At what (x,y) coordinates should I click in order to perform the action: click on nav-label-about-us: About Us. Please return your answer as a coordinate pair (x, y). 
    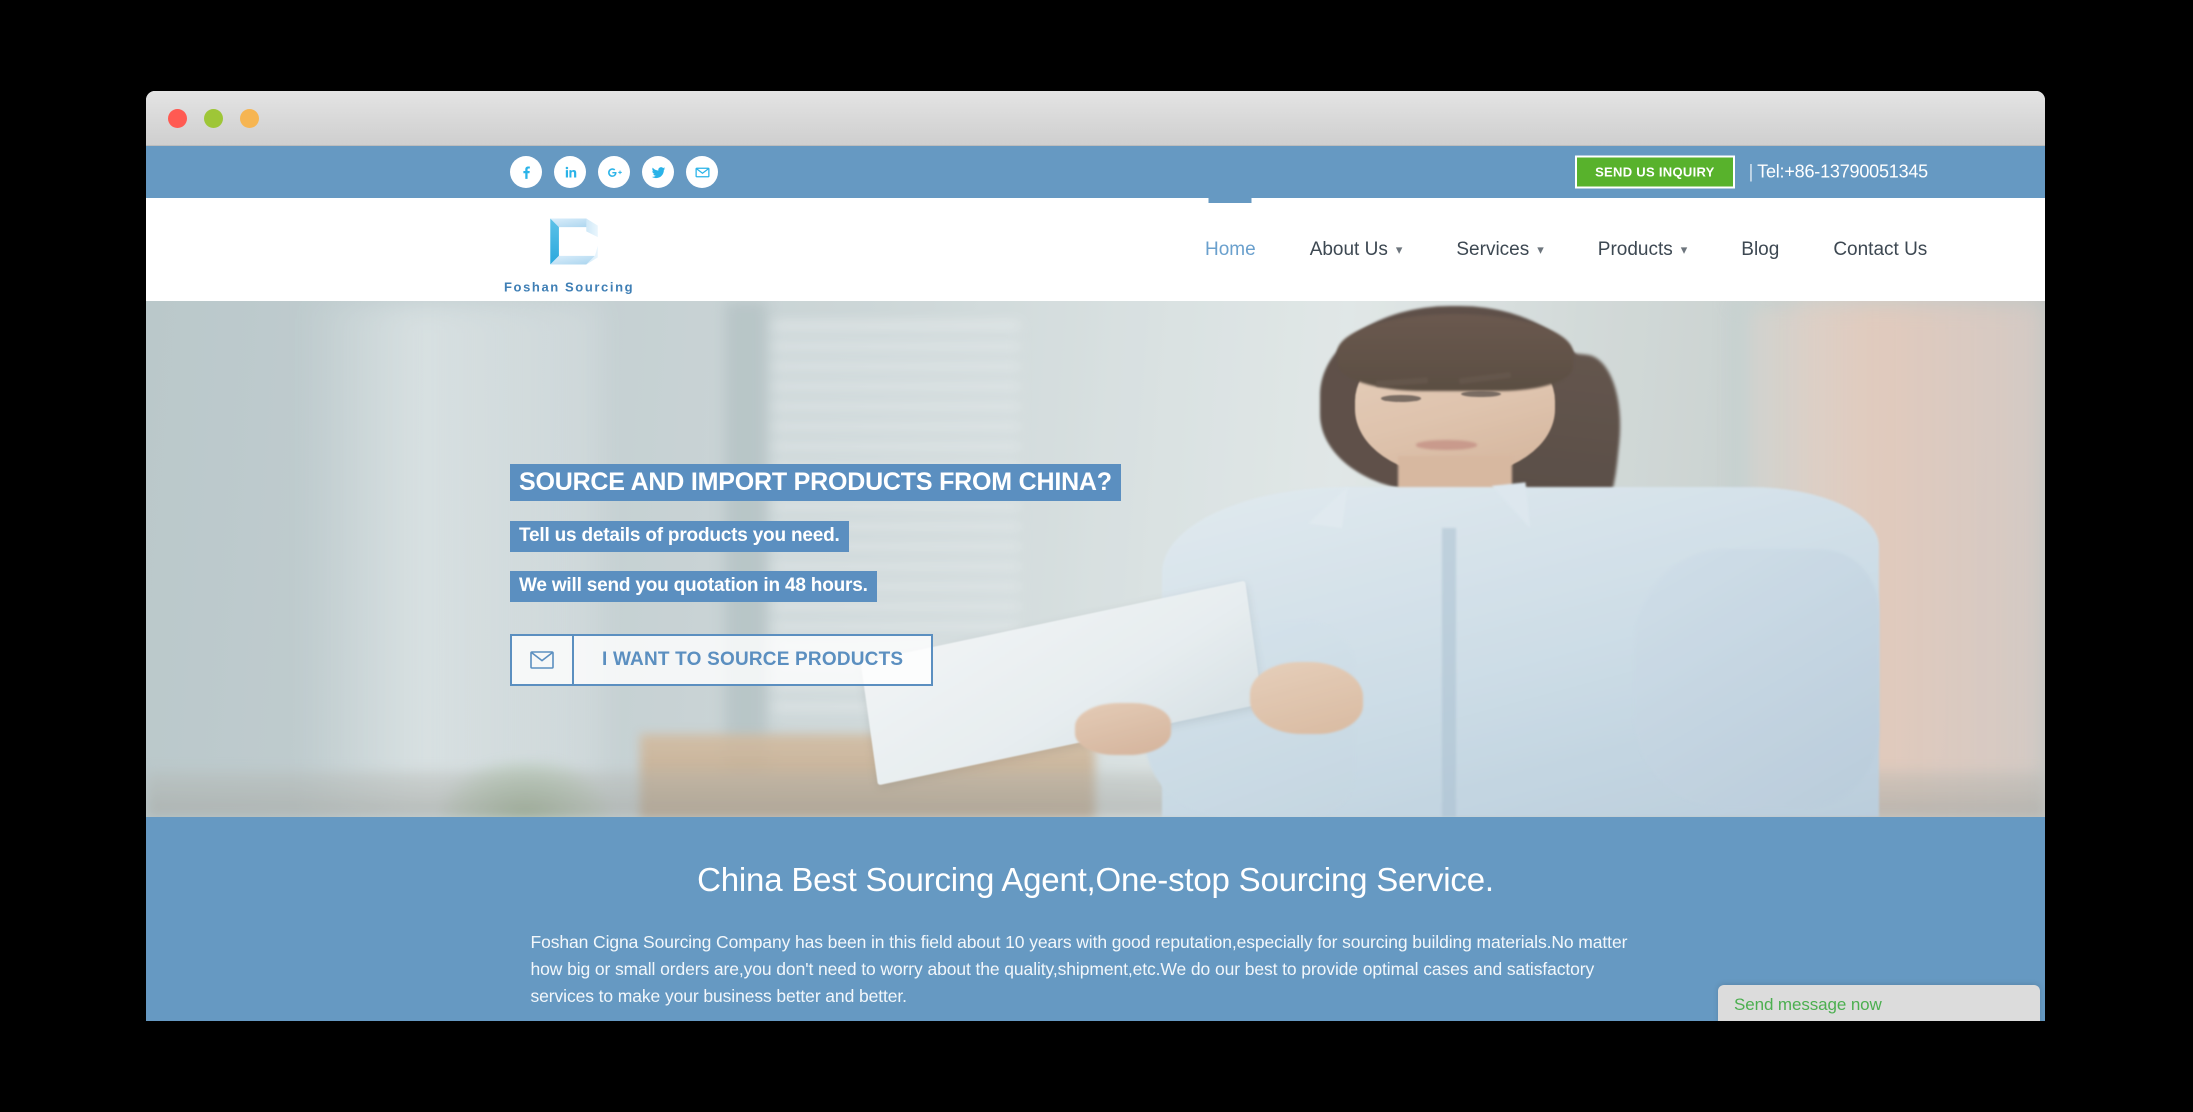
    Looking at the image, I should click on (1348, 249).